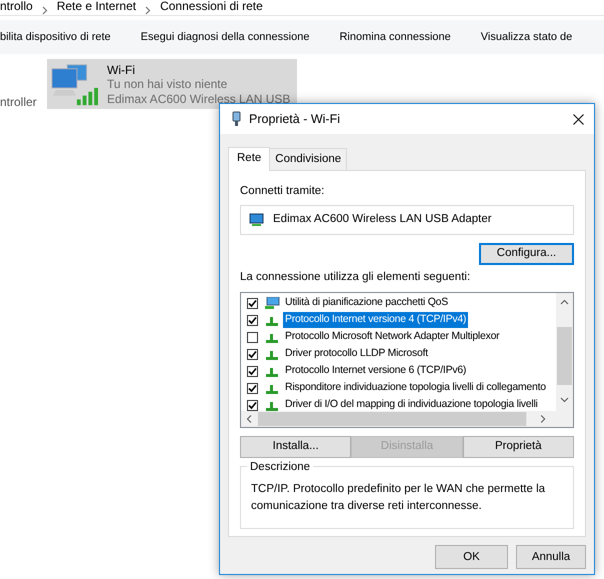  Describe the element at coordinates (411, 404) in the screenshot. I see `list-item: Driver di I/O del mapping di individuazione topologia livelli` at that location.